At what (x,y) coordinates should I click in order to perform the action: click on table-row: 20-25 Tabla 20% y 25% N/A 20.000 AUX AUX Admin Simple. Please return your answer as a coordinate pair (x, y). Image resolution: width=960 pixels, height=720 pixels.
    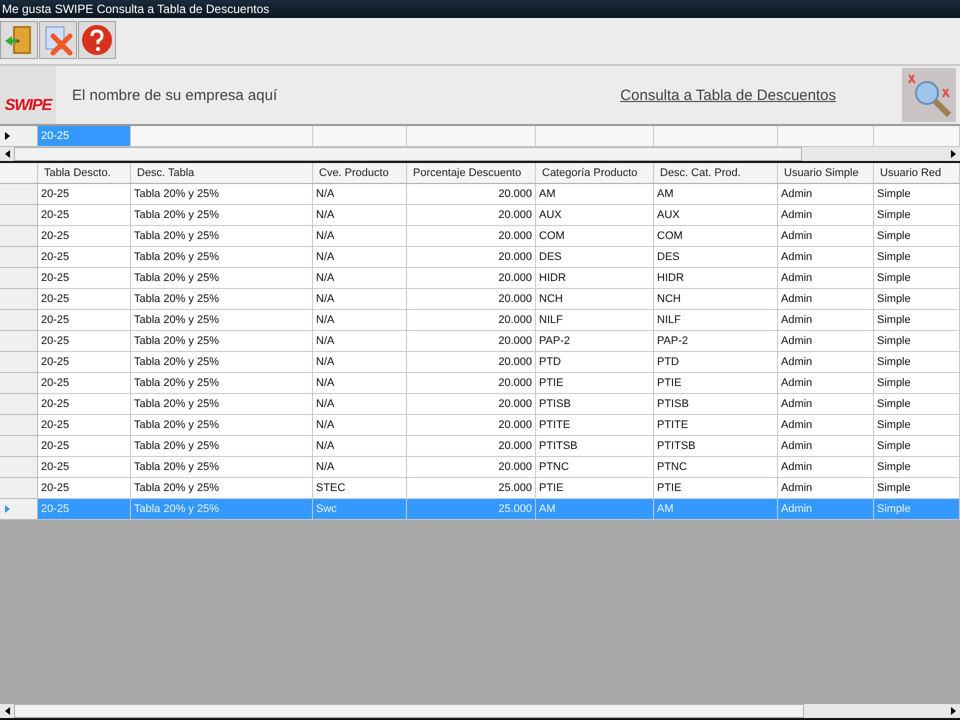
    Looking at the image, I should click on (480, 215).